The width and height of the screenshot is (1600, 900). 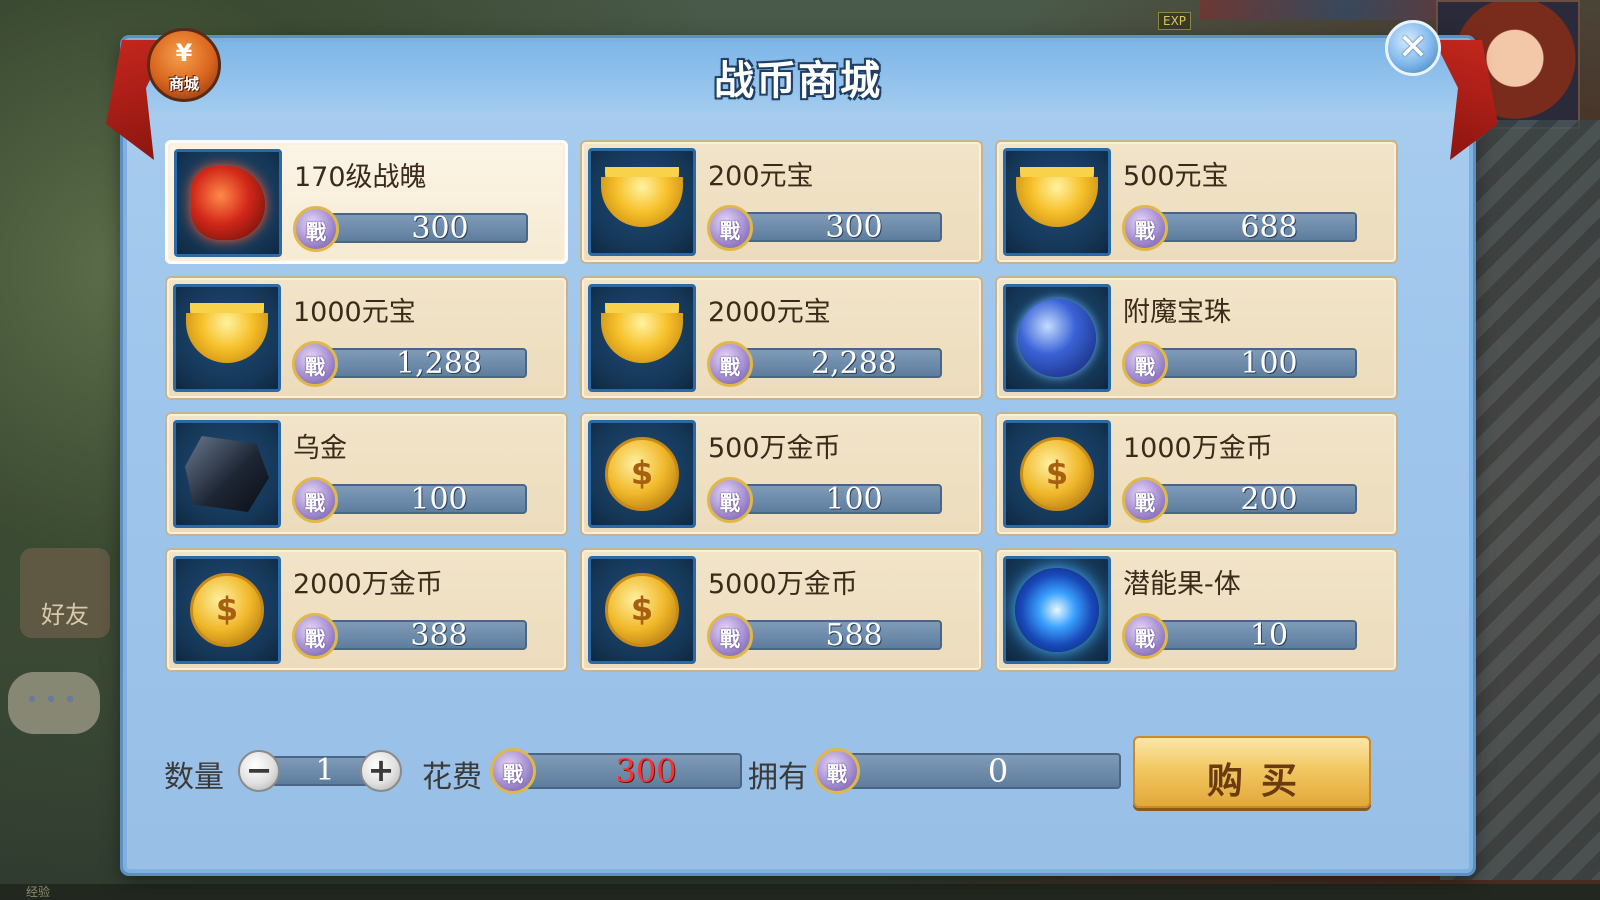 I want to click on quantity-plus-button: +, so click(x=381, y=771).